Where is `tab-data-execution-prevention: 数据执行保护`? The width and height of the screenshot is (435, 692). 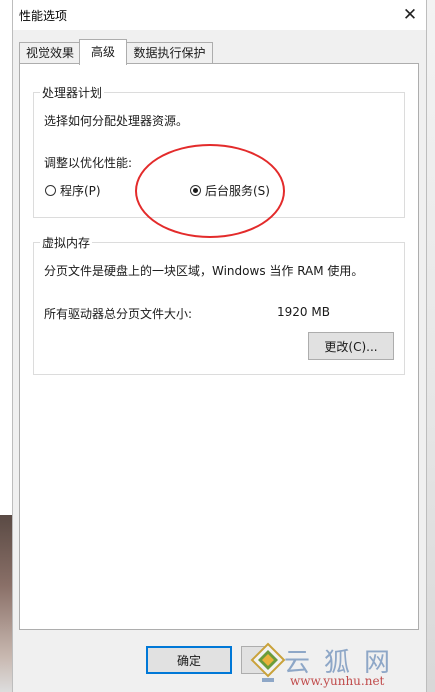
tab-data-execution-prevention: 数据执行保护 is located at coordinates (169, 53).